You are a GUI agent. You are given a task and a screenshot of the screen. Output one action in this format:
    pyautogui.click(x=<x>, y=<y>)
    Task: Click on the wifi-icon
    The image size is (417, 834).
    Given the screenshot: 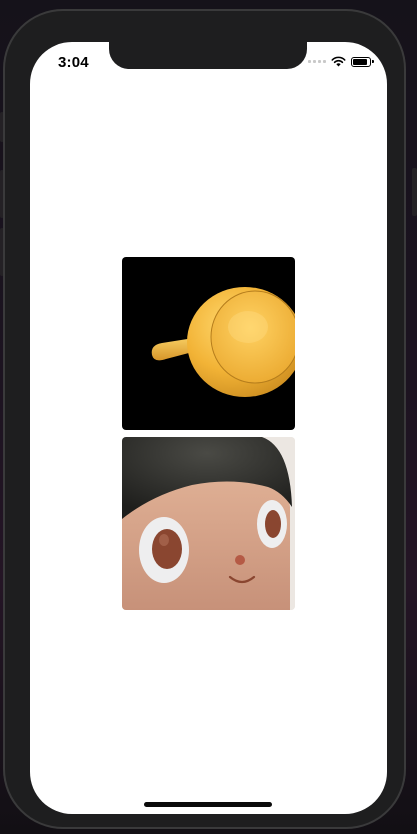 What is the action you would take?
    pyautogui.click(x=338, y=61)
    